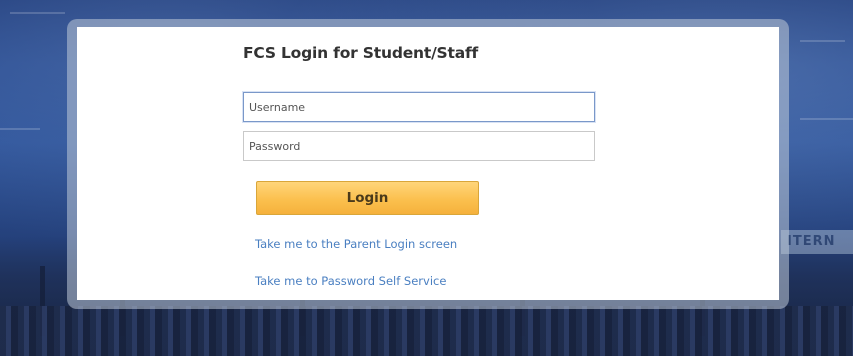 This screenshot has width=853, height=356. What do you see at coordinates (817, 242) in the screenshot?
I see `background-sign: ITERN` at bounding box center [817, 242].